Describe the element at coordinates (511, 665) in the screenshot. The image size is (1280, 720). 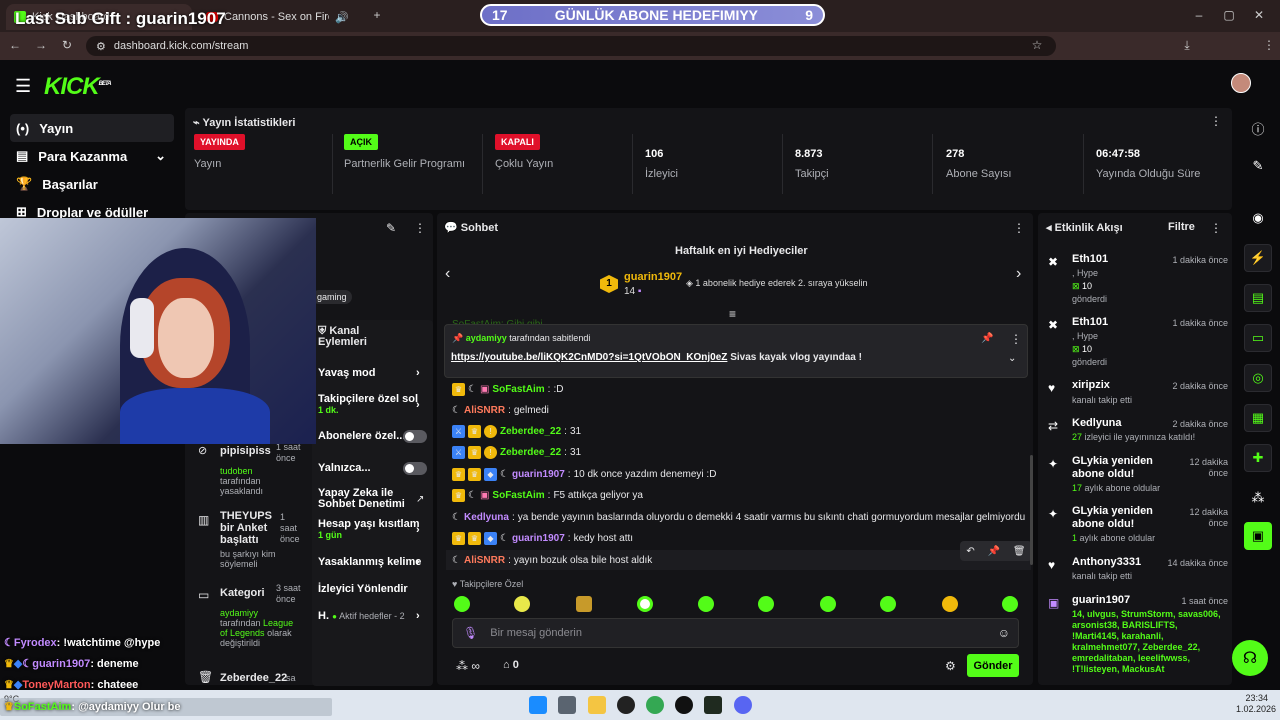
I see `store-info: ⌂ 0` at that location.